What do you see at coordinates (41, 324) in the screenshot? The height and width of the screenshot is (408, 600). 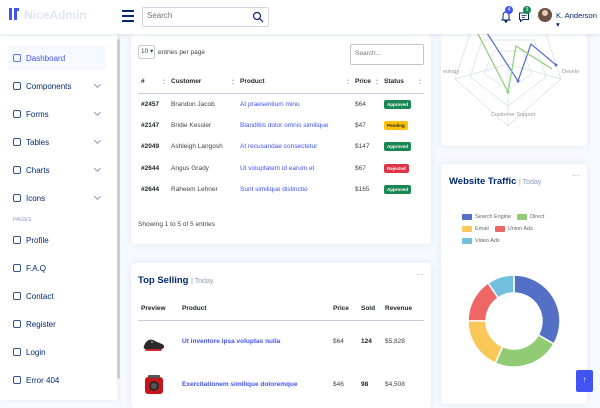 I see `sidebar-item-label: Register` at bounding box center [41, 324].